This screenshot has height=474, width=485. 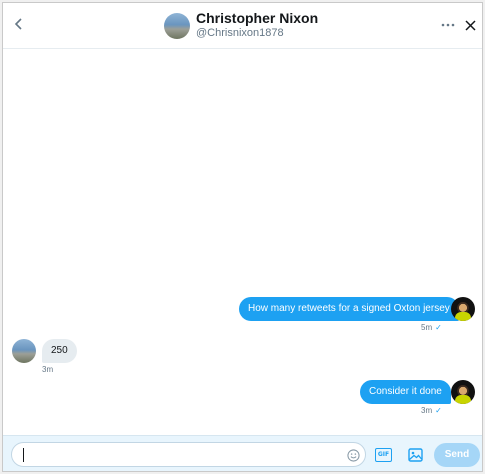 I want to click on emoji-icon, so click(x=353, y=455).